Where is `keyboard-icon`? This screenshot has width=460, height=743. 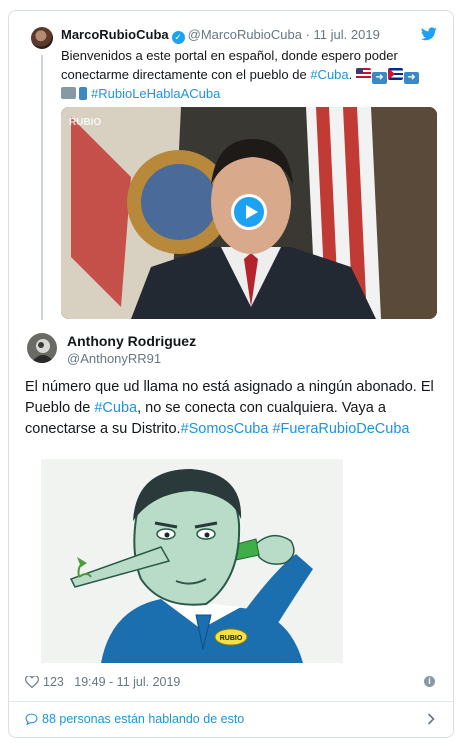
keyboard-icon is located at coordinates (68, 93).